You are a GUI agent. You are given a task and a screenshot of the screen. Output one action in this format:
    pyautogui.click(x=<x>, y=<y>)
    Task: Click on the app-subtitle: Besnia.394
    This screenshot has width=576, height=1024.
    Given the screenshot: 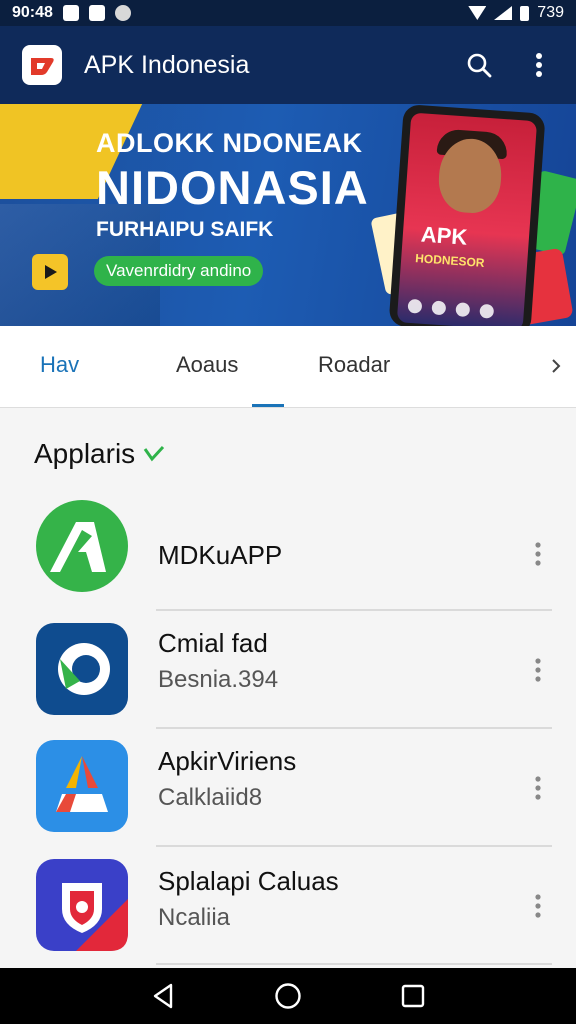 What is the action you would take?
    pyautogui.click(x=218, y=679)
    